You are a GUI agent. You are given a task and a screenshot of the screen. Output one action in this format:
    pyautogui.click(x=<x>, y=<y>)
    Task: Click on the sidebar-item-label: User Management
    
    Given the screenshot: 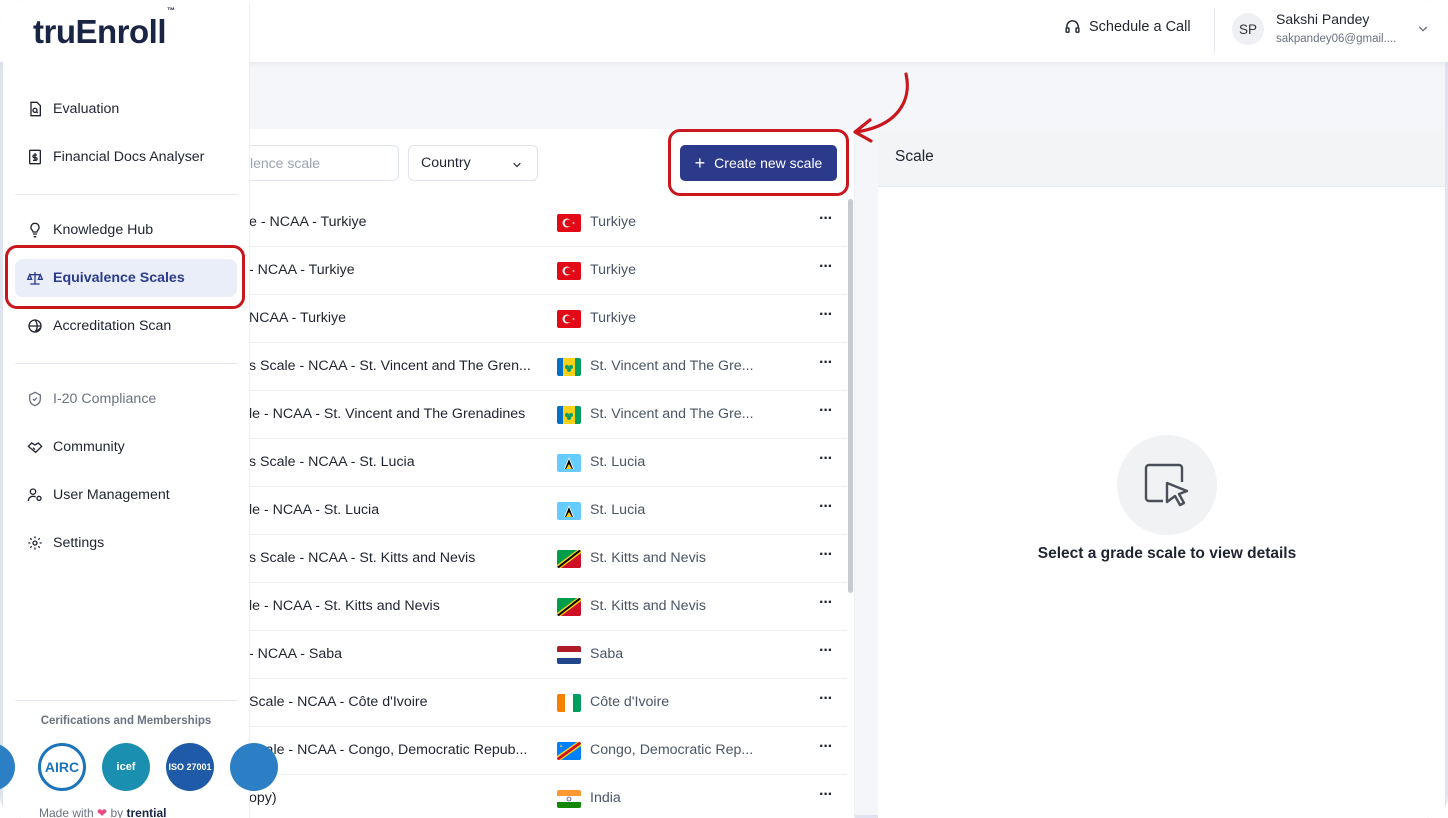 What is the action you would take?
    pyautogui.click(x=111, y=495)
    